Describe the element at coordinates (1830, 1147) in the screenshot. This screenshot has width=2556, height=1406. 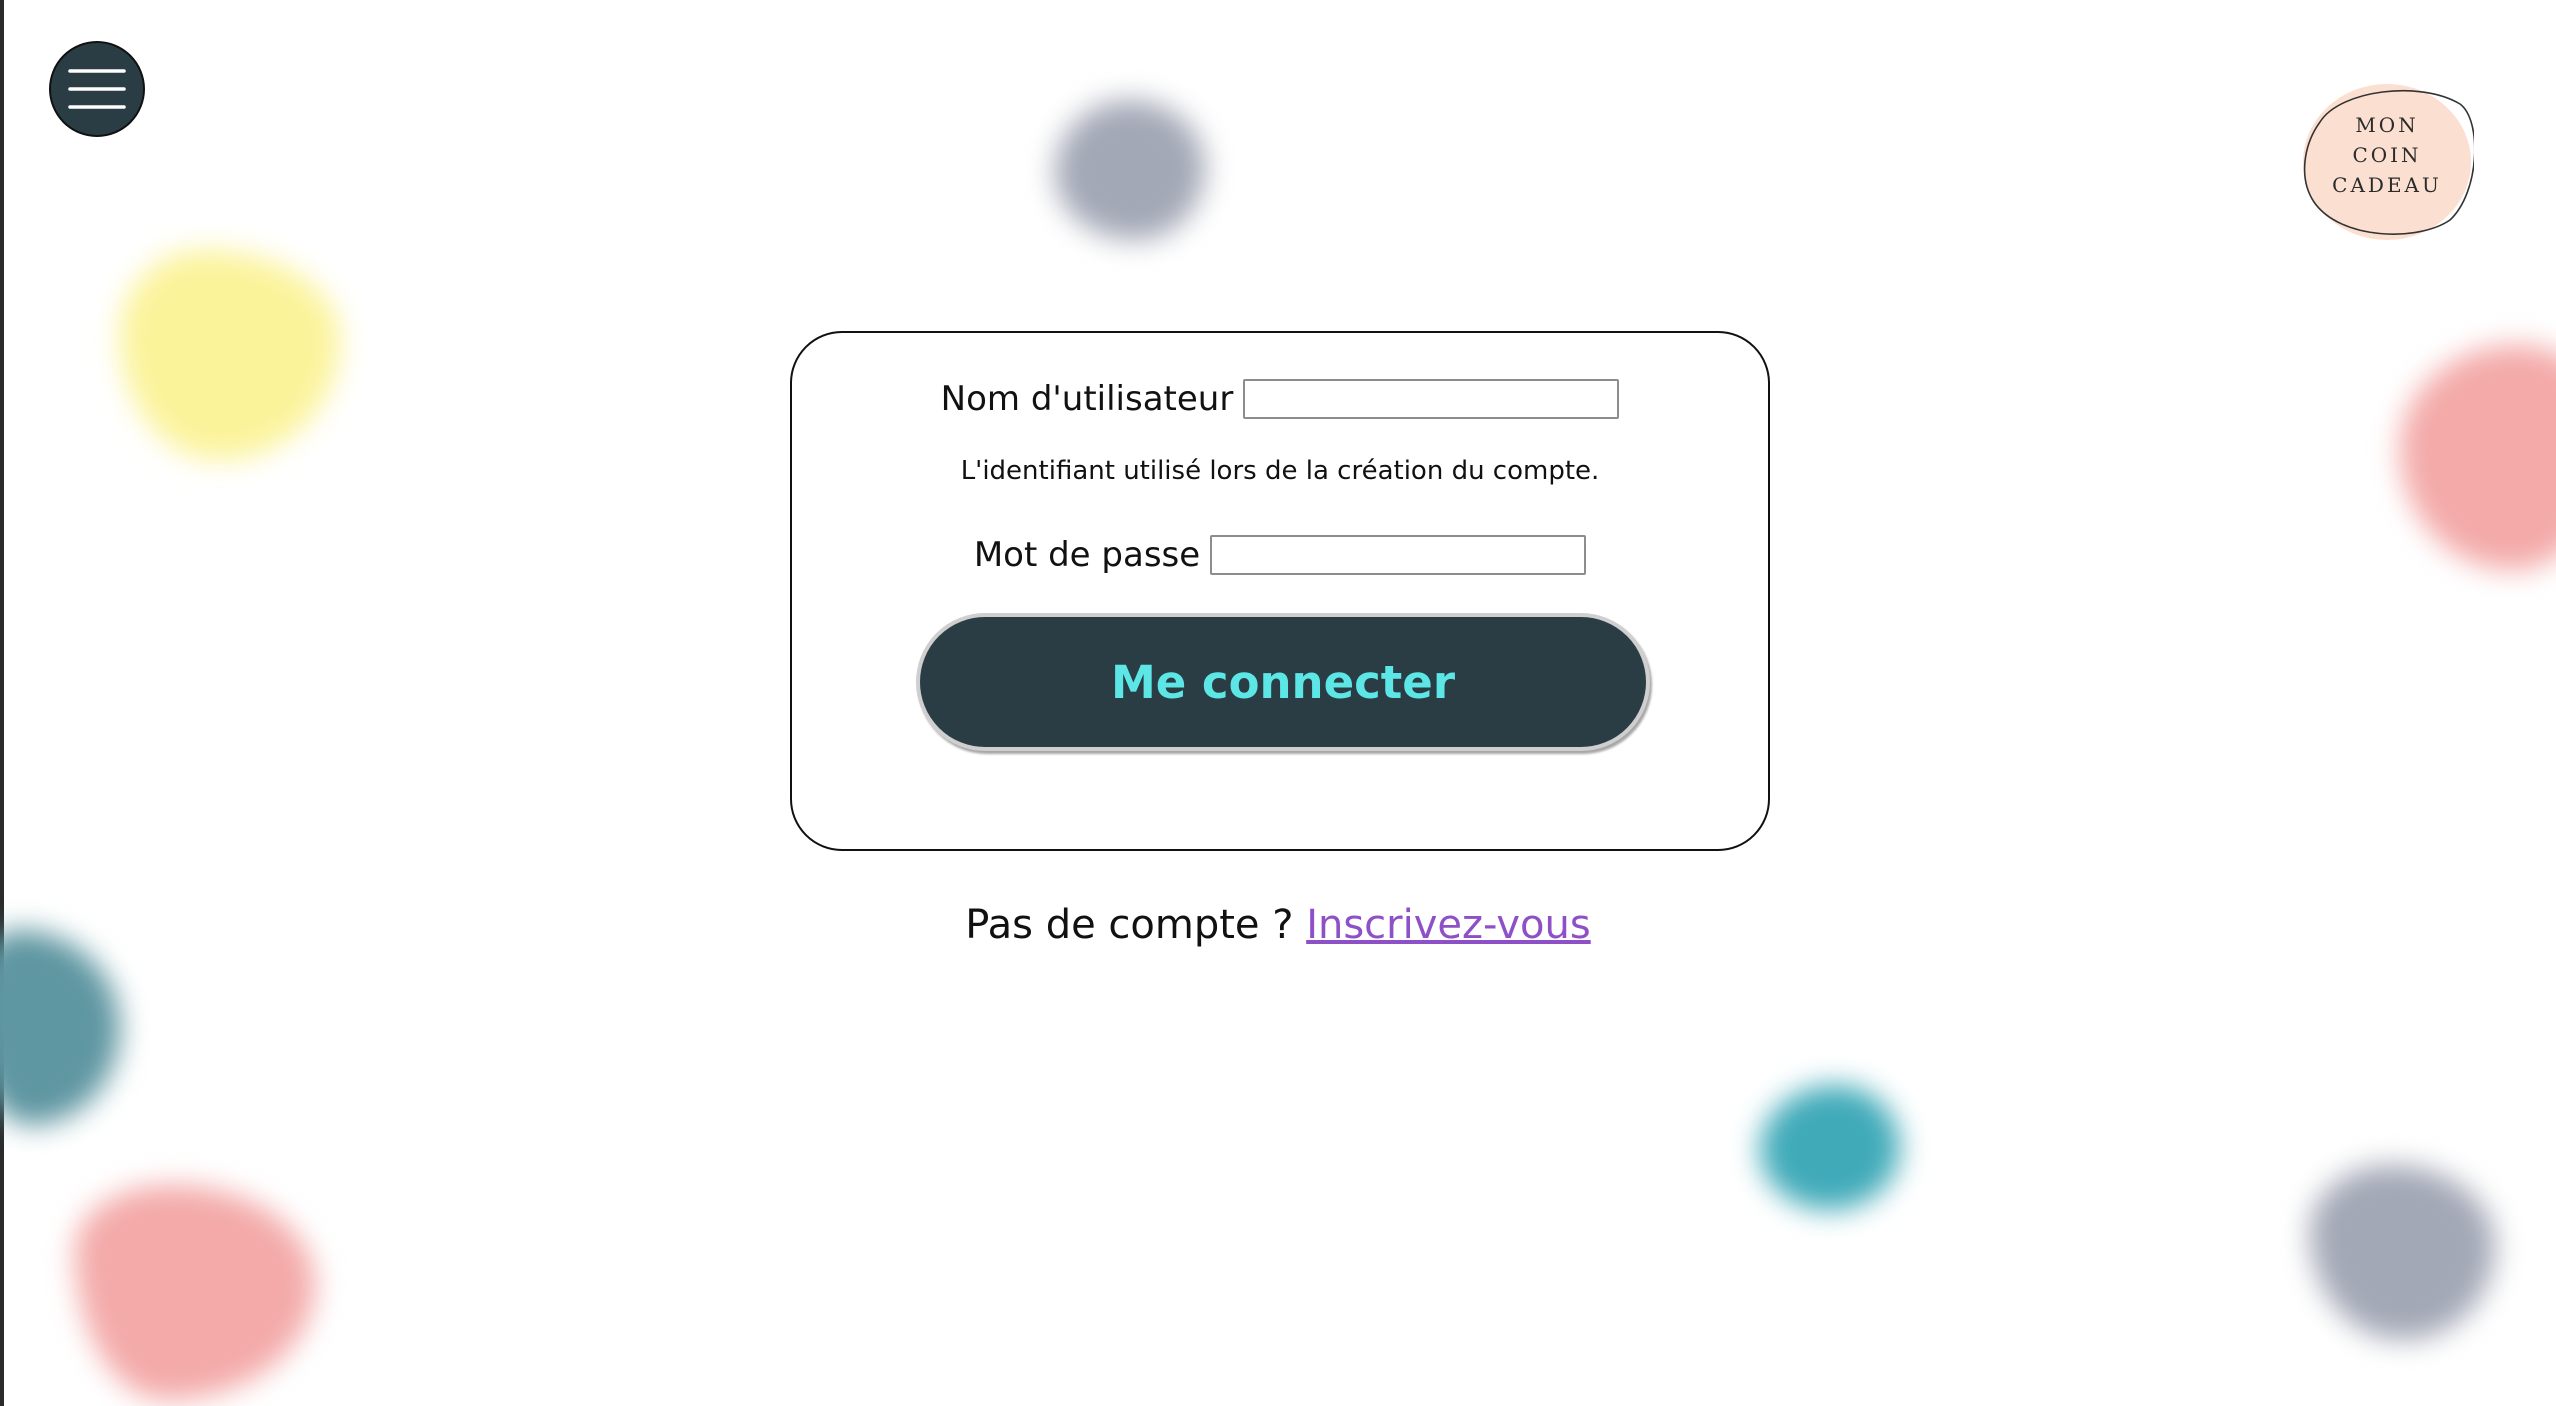
I see `decorative-blob-cyan` at that location.